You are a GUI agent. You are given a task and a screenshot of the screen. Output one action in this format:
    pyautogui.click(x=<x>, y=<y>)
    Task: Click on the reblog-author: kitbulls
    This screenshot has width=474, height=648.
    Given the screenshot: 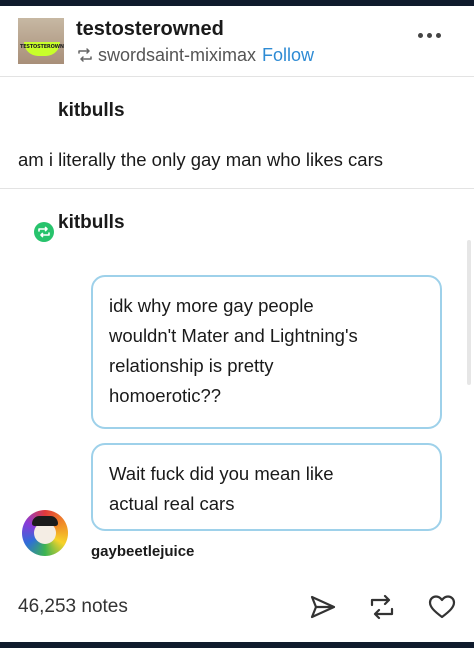 What is the action you would take?
    pyautogui.click(x=91, y=223)
    